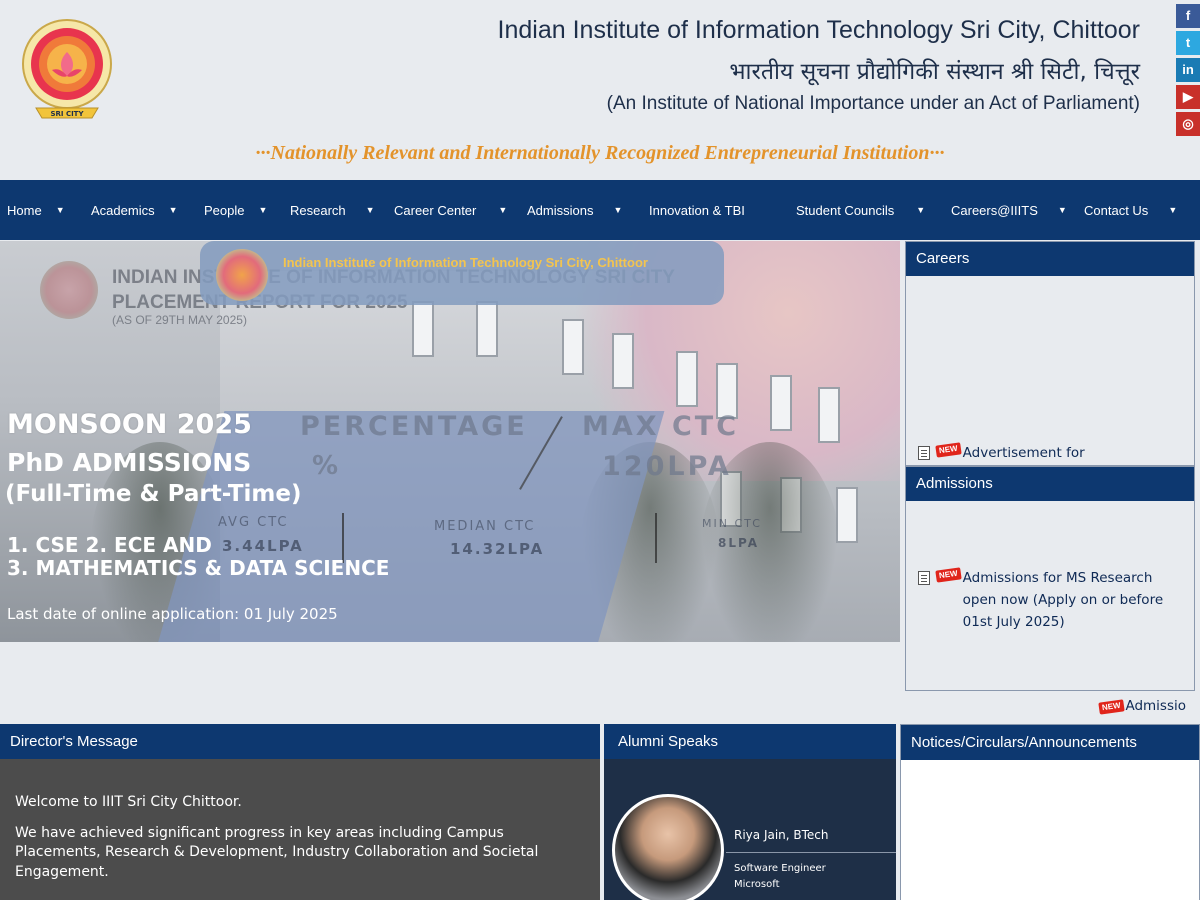 This screenshot has height=900, width=1200. I want to click on ticker-text: Admissio, so click(1155, 706).